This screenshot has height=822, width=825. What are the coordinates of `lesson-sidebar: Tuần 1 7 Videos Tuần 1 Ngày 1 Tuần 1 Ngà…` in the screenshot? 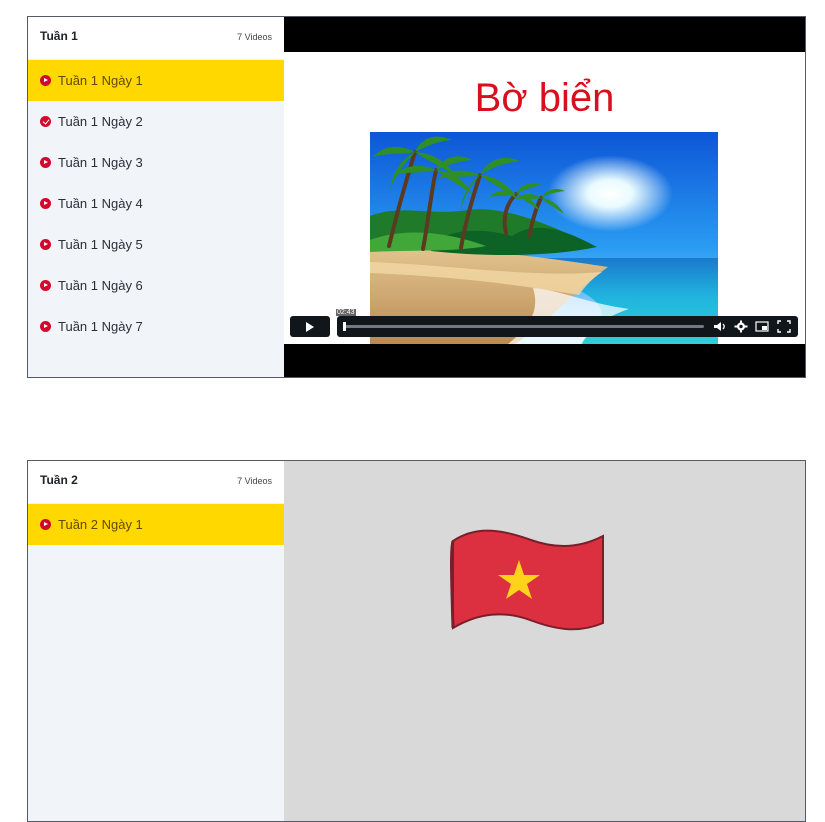 It's located at (156, 197).